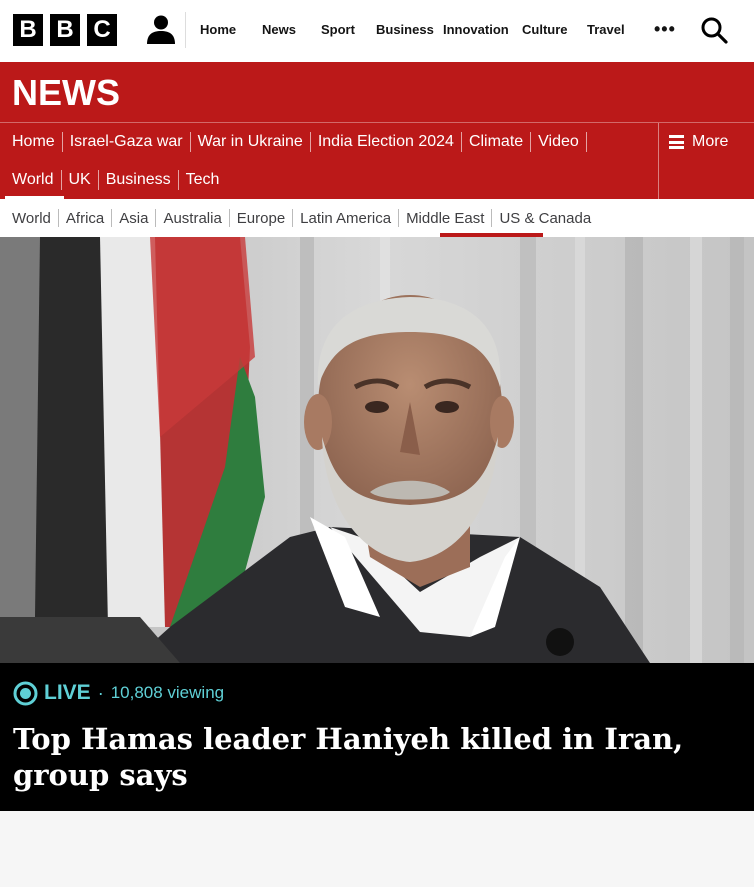 This screenshot has height=887, width=754. I want to click on more-menu-button: •••, so click(665, 29).